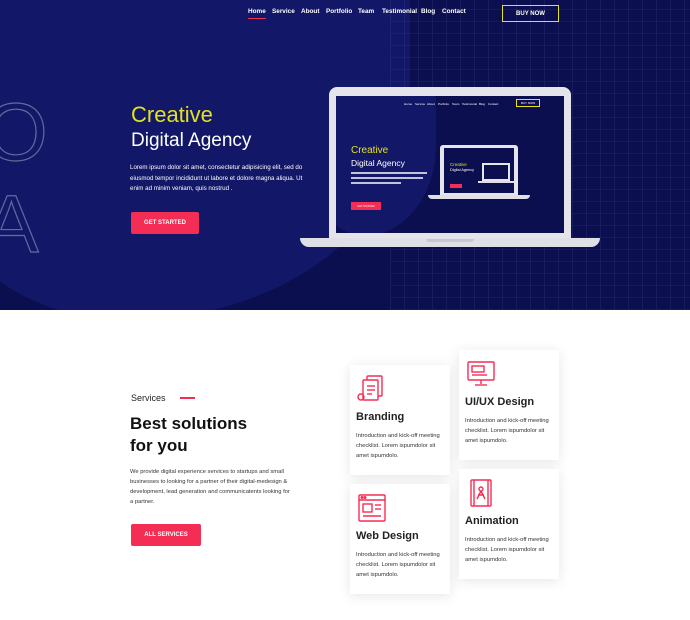  I want to click on preview-mini-laptop-base, so click(496, 182).